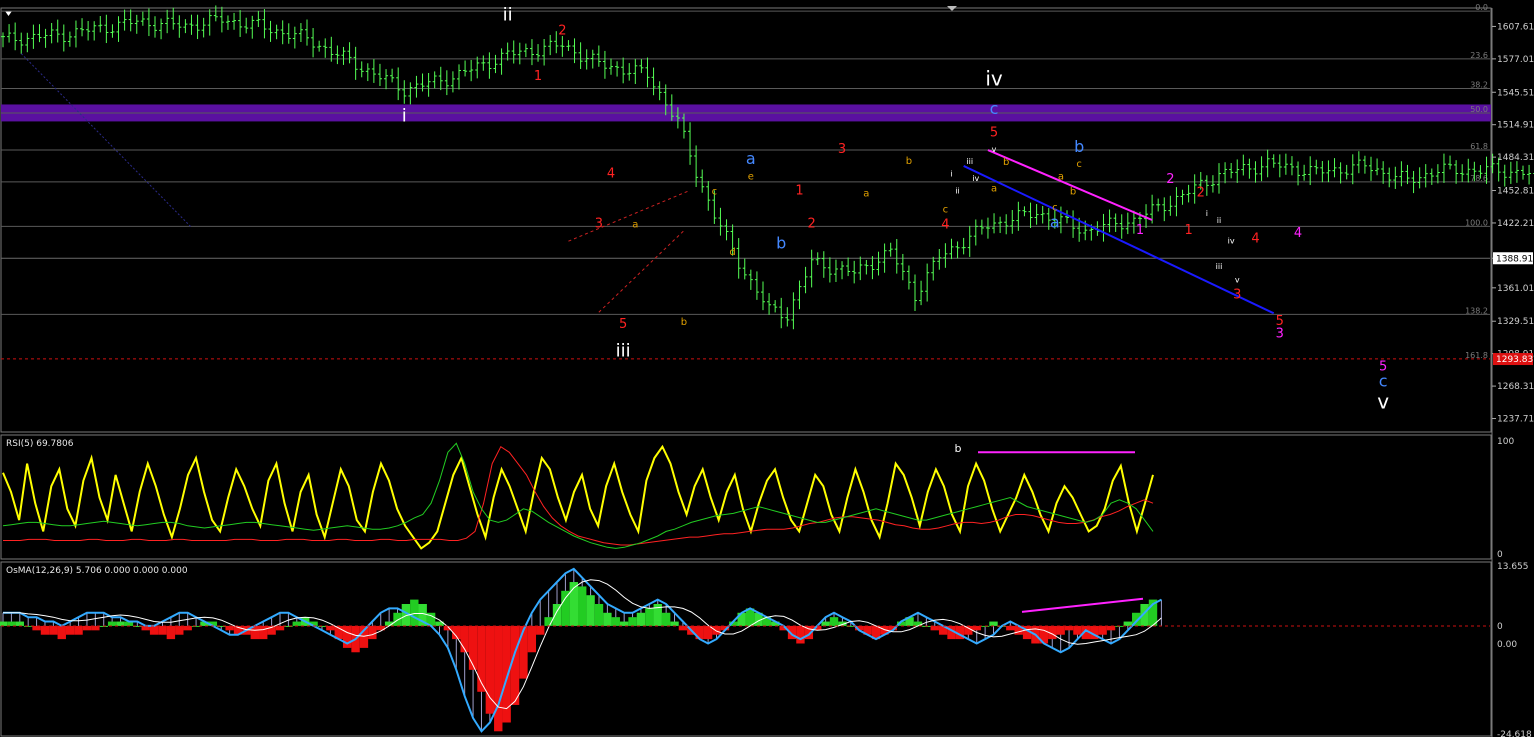 The image size is (1534, 737). Describe the element at coordinates (1515, 322) in the screenshot. I see `price-axis-label: 1329.51` at that location.